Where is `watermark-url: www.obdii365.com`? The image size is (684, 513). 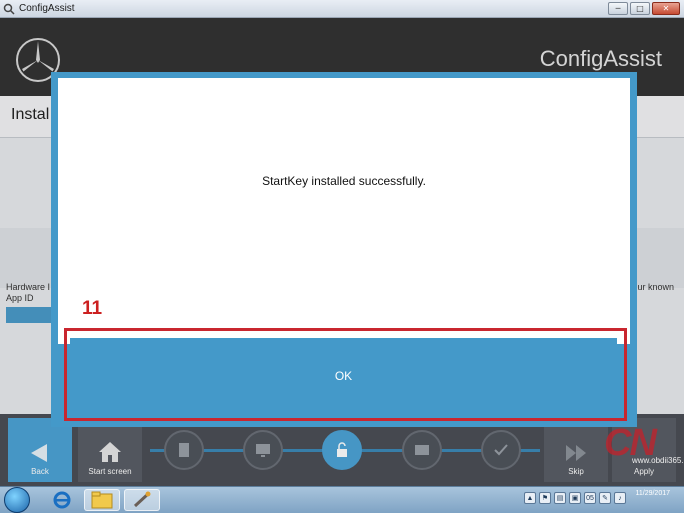
watermark-url: www.obdii365.com is located at coordinates (658, 460).